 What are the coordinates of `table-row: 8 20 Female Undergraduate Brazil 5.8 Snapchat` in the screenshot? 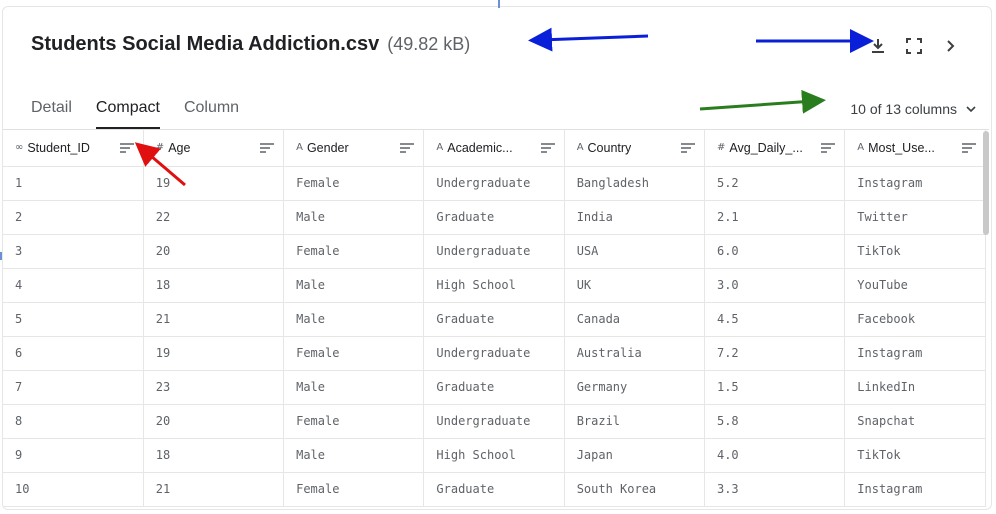 It's located at (494, 421).